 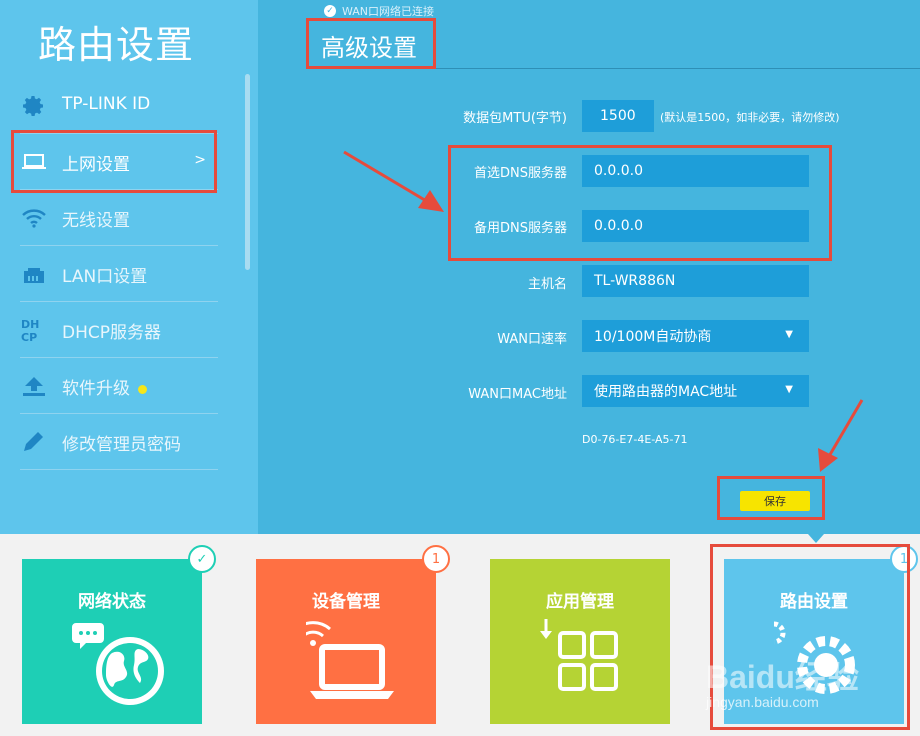 I want to click on update-dot-indicator, so click(x=142, y=389).